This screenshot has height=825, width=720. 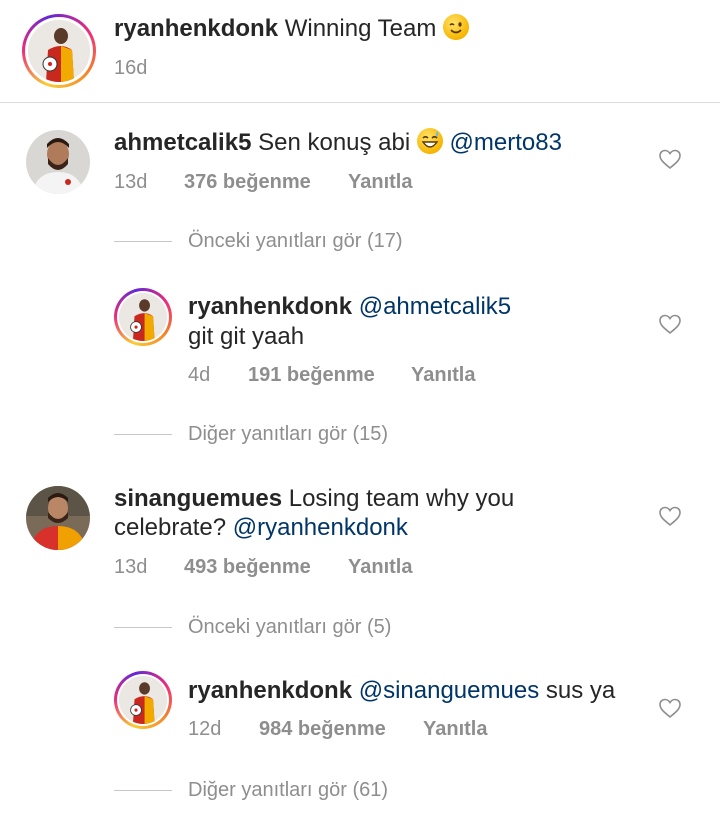 I want to click on comment-likes: 376 beğenme, so click(x=266, y=182).